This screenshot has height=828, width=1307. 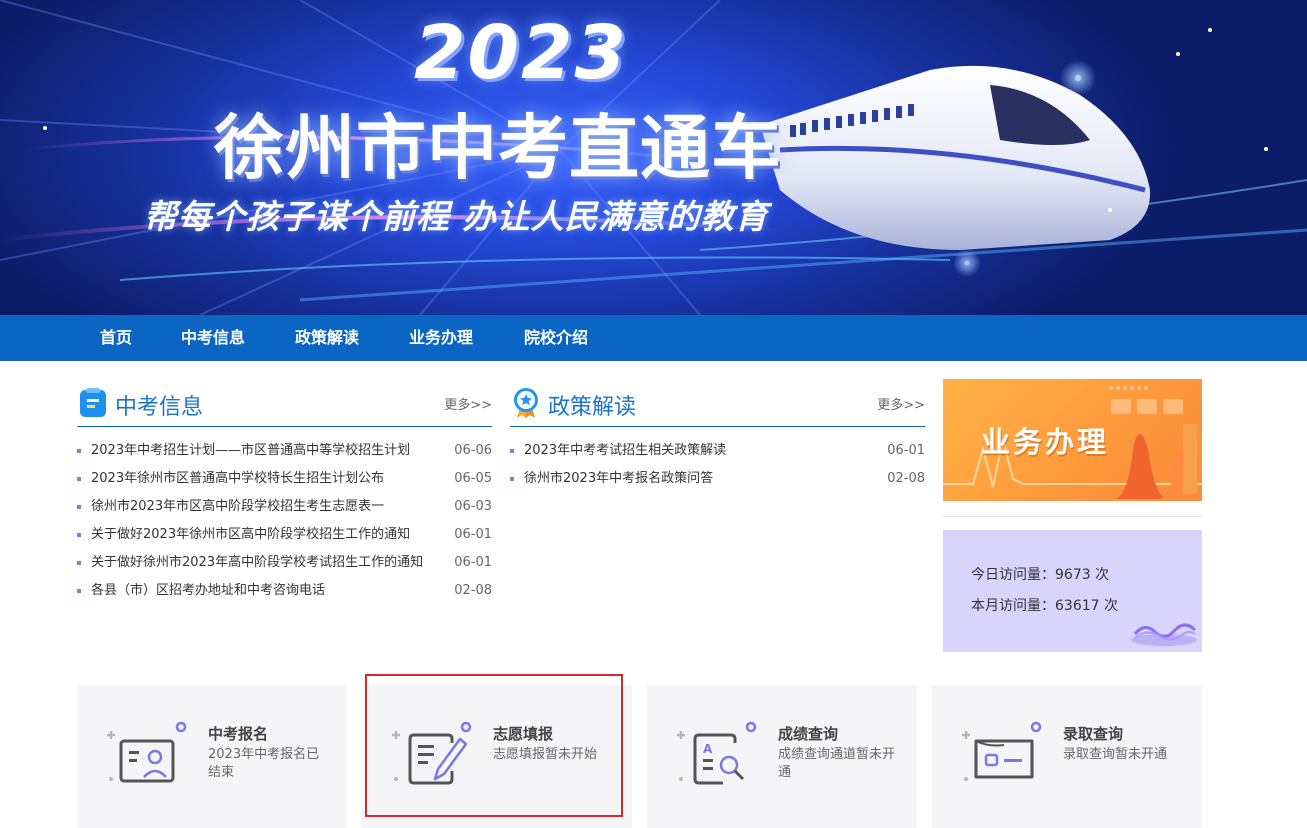 I want to click on list-item: 徐州市2023年市区高中阶段学校招生考生志愿表一 06-03, so click(x=284, y=507).